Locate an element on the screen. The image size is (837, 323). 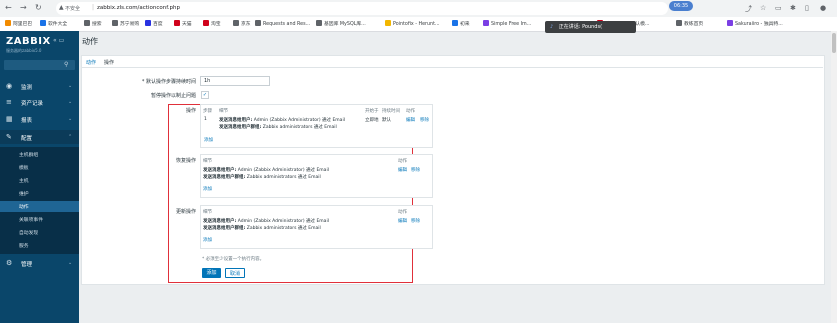
op-start: 立即地 is located at coordinates (372, 120).